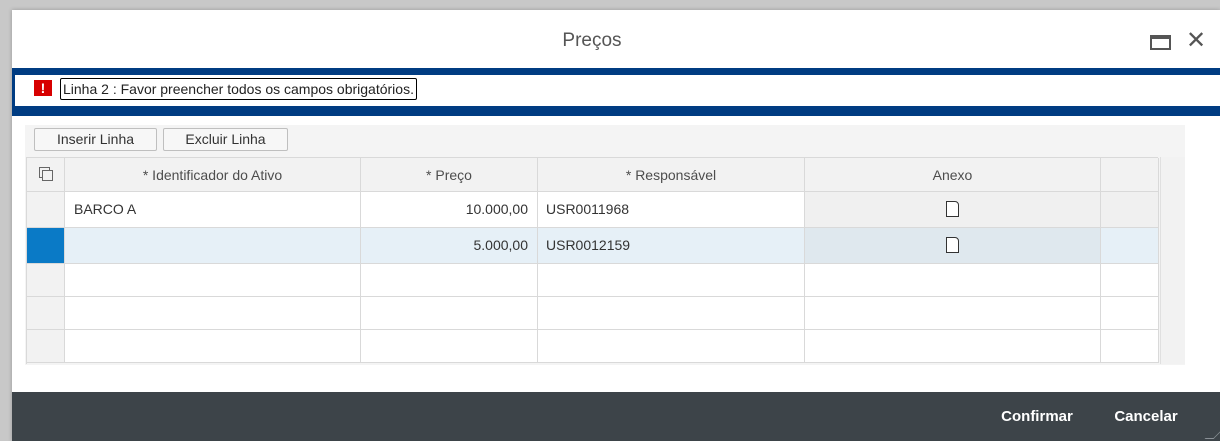  I want to click on select-all-icon, so click(46, 174).